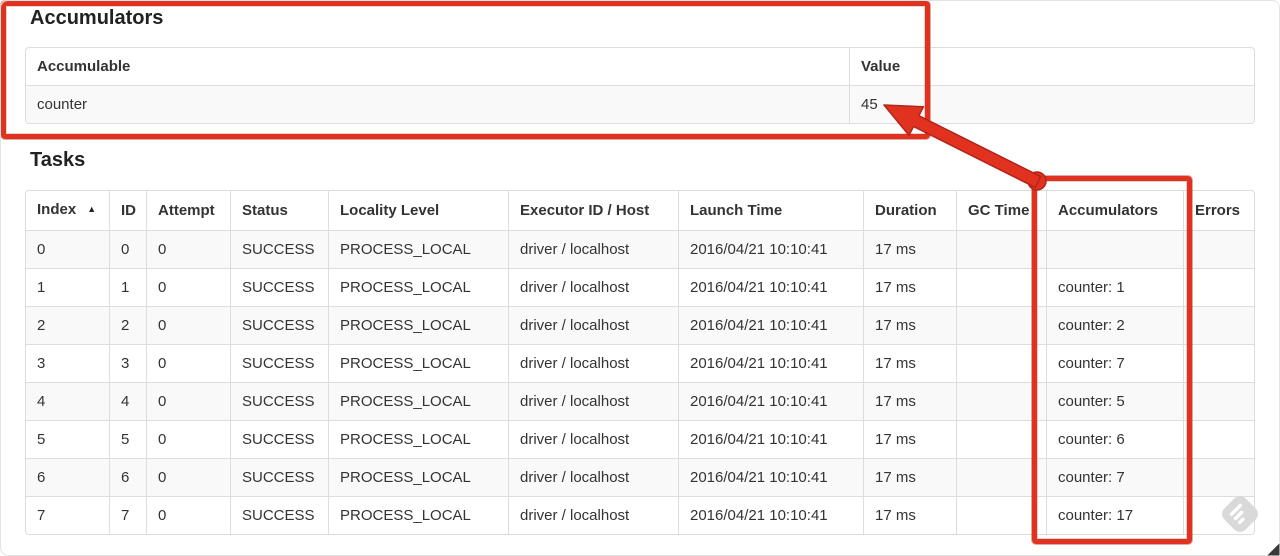 Image resolution: width=1280 pixels, height=556 pixels. I want to click on column-header-locality-level: Locality Level, so click(418, 210).